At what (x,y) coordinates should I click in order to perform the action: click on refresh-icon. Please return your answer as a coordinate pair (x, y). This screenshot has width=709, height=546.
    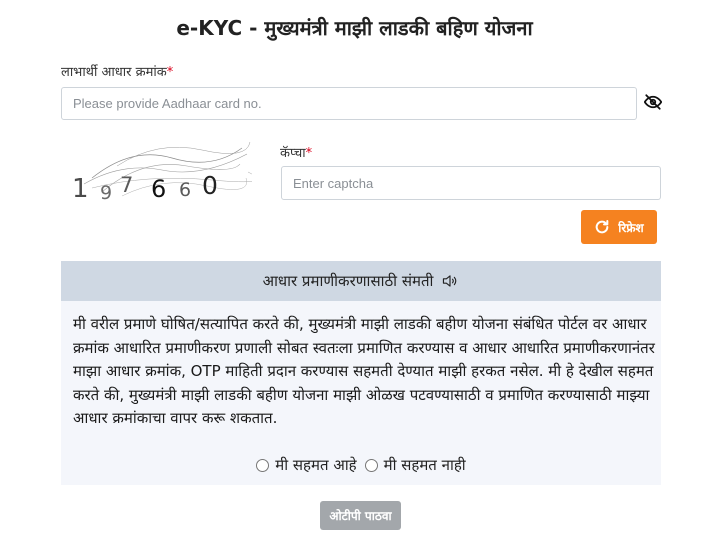
    Looking at the image, I should click on (602, 227).